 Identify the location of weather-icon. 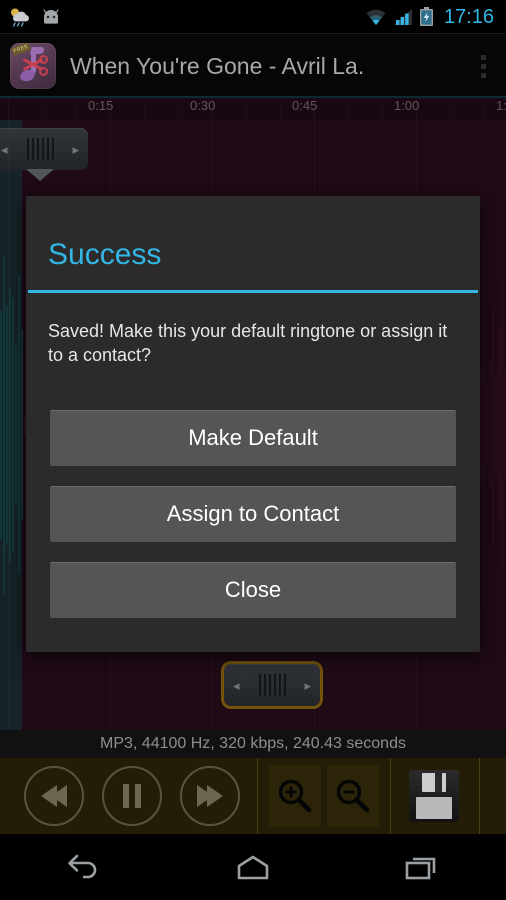
(20, 17).